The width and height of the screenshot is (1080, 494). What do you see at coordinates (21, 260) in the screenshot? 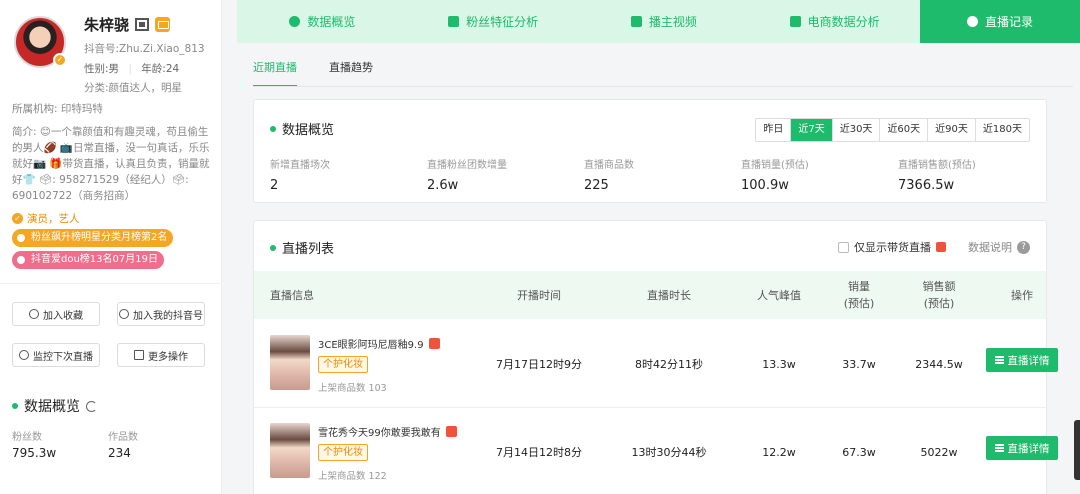
I see `heart-icon` at bounding box center [21, 260].